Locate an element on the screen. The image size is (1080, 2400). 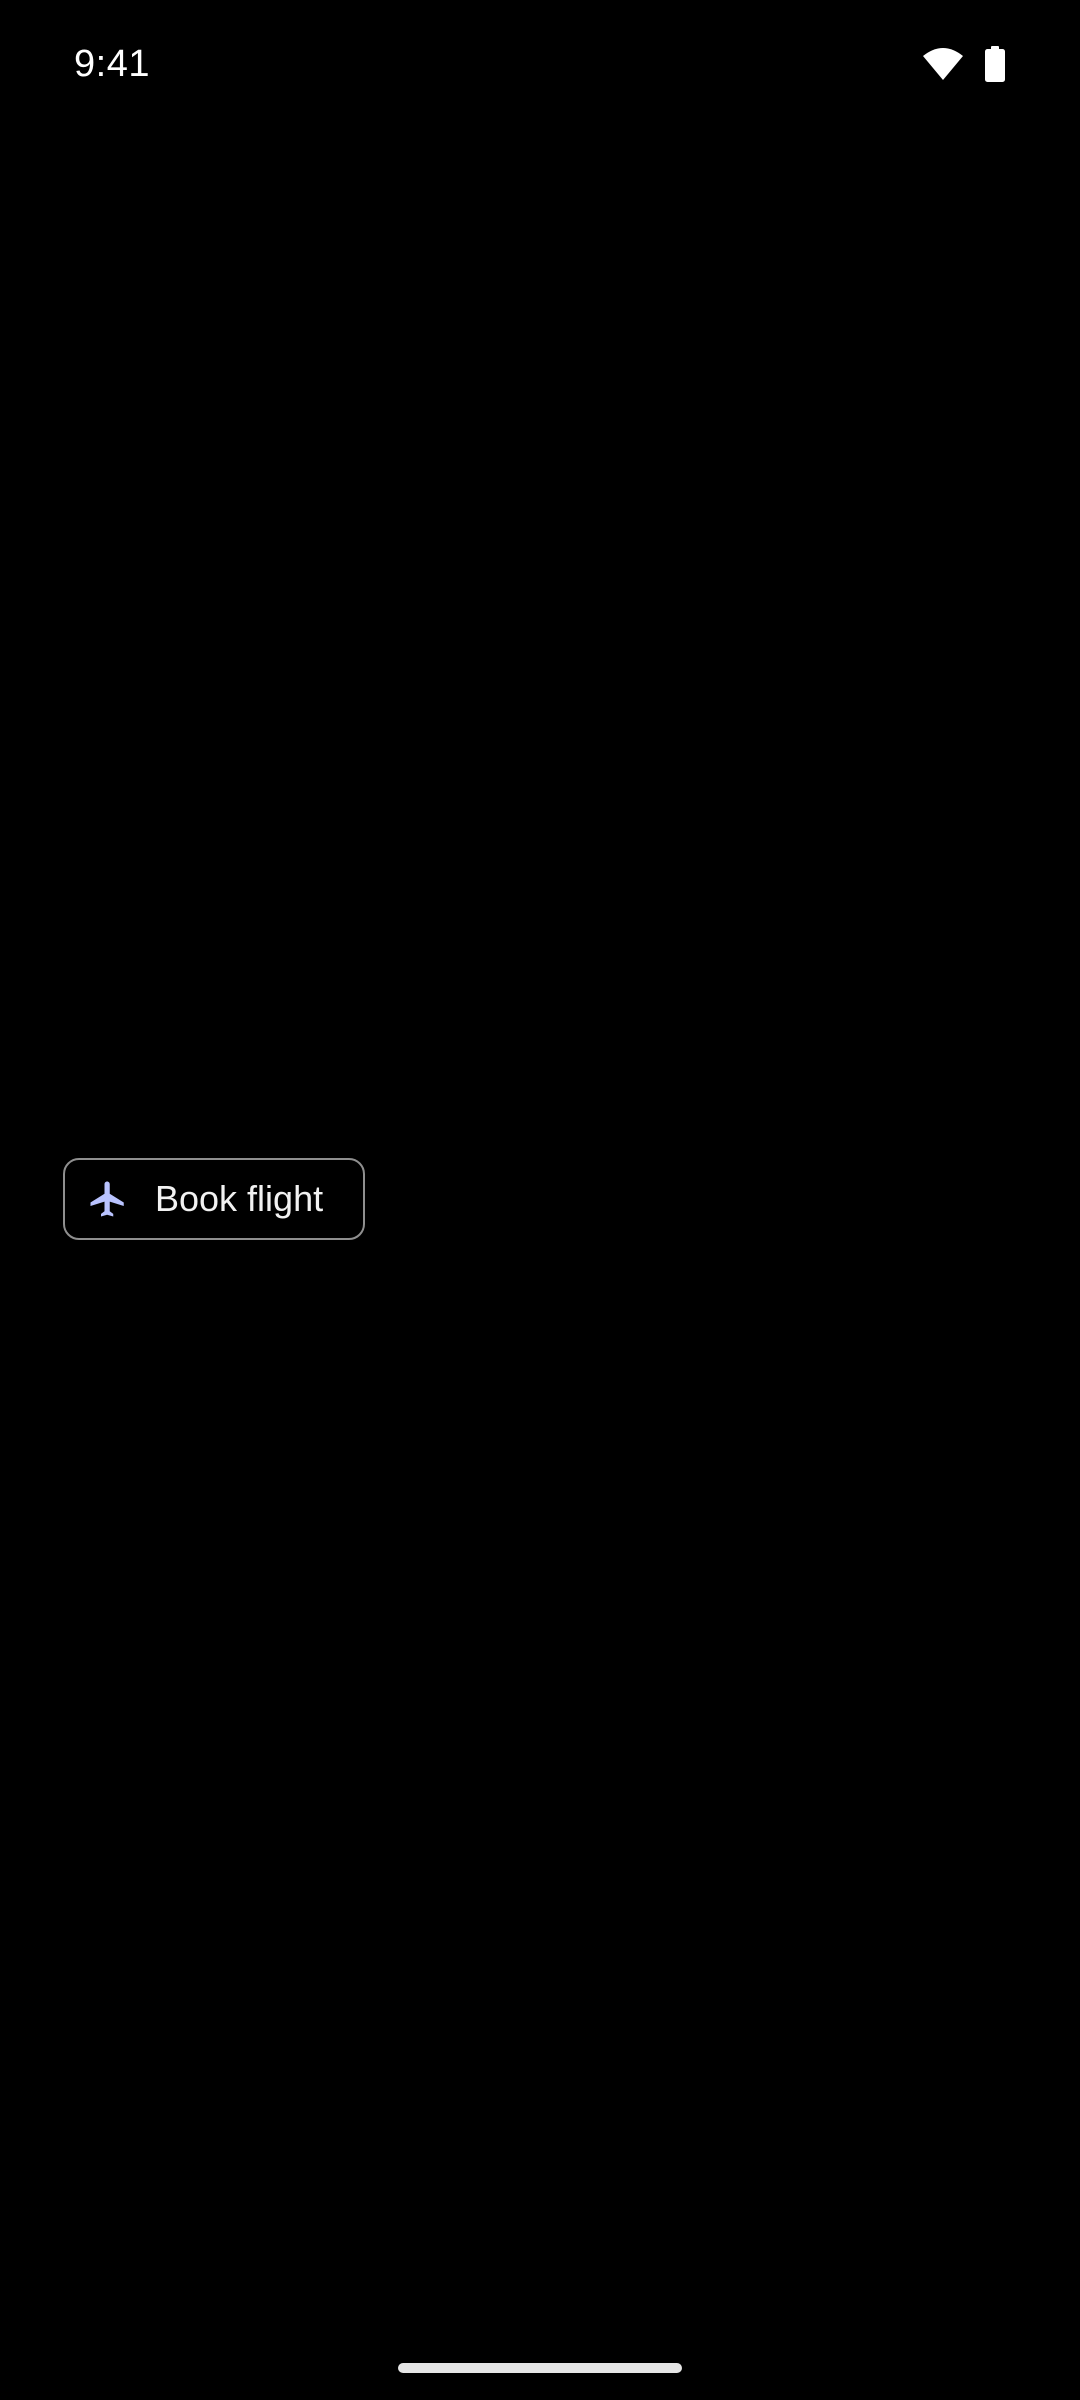
gesture-nav-handle is located at coordinates (540, 2368).